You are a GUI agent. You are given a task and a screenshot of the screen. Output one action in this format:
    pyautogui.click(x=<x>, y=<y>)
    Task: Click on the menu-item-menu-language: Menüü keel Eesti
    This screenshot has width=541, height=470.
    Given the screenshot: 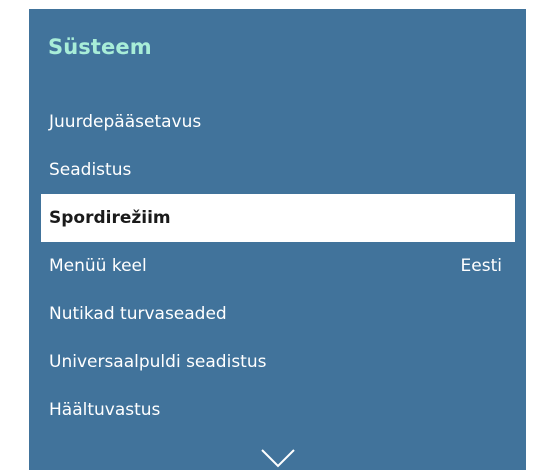 What is the action you would take?
    pyautogui.click(x=278, y=266)
    